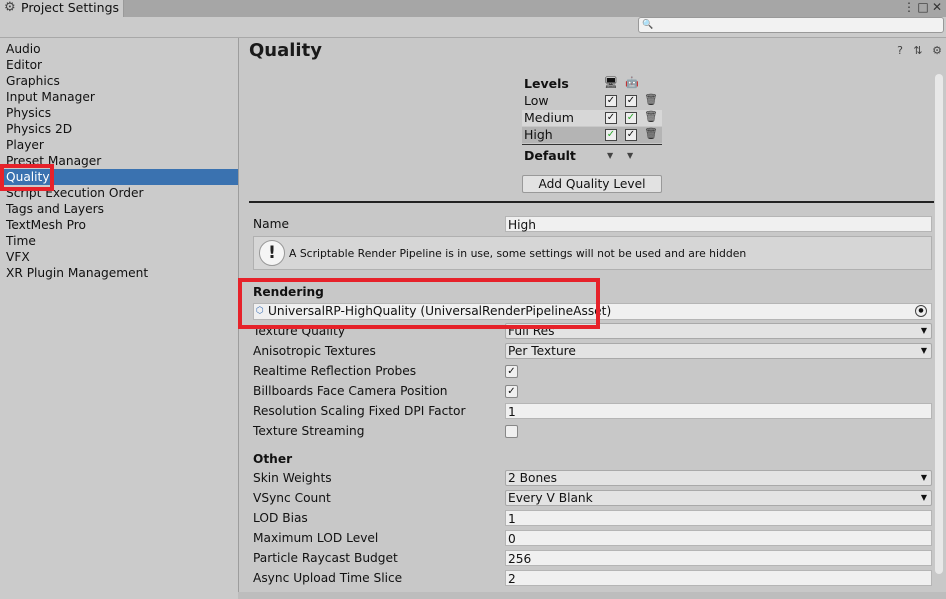 This screenshot has width=946, height=599. What do you see at coordinates (909, 7) in the screenshot?
I see `menu-icon: ⋮` at bounding box center [909, 7].